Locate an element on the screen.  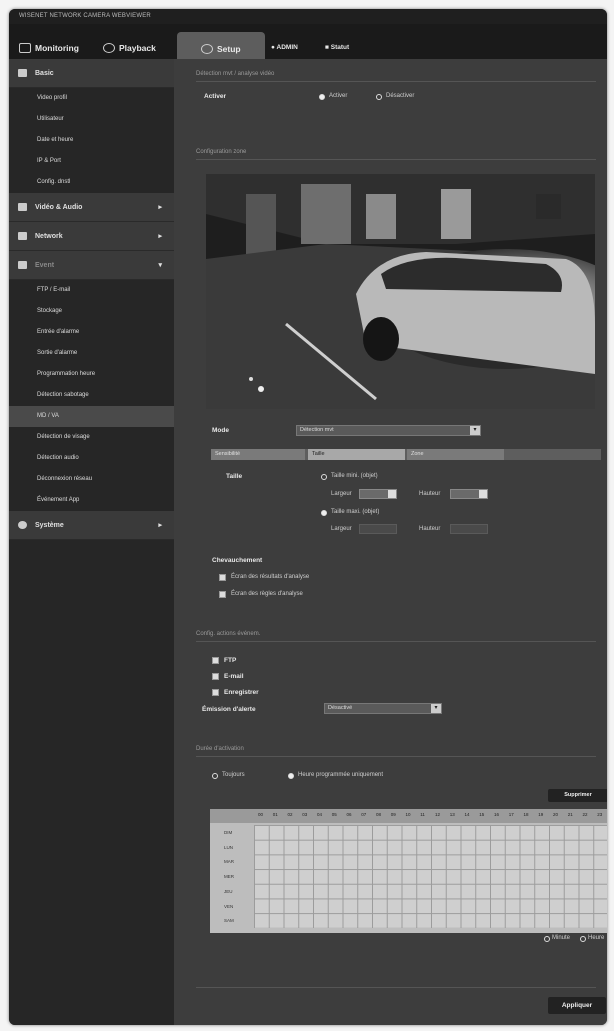
section-title-config: Configuration zone is located at coordinates (221, 152).